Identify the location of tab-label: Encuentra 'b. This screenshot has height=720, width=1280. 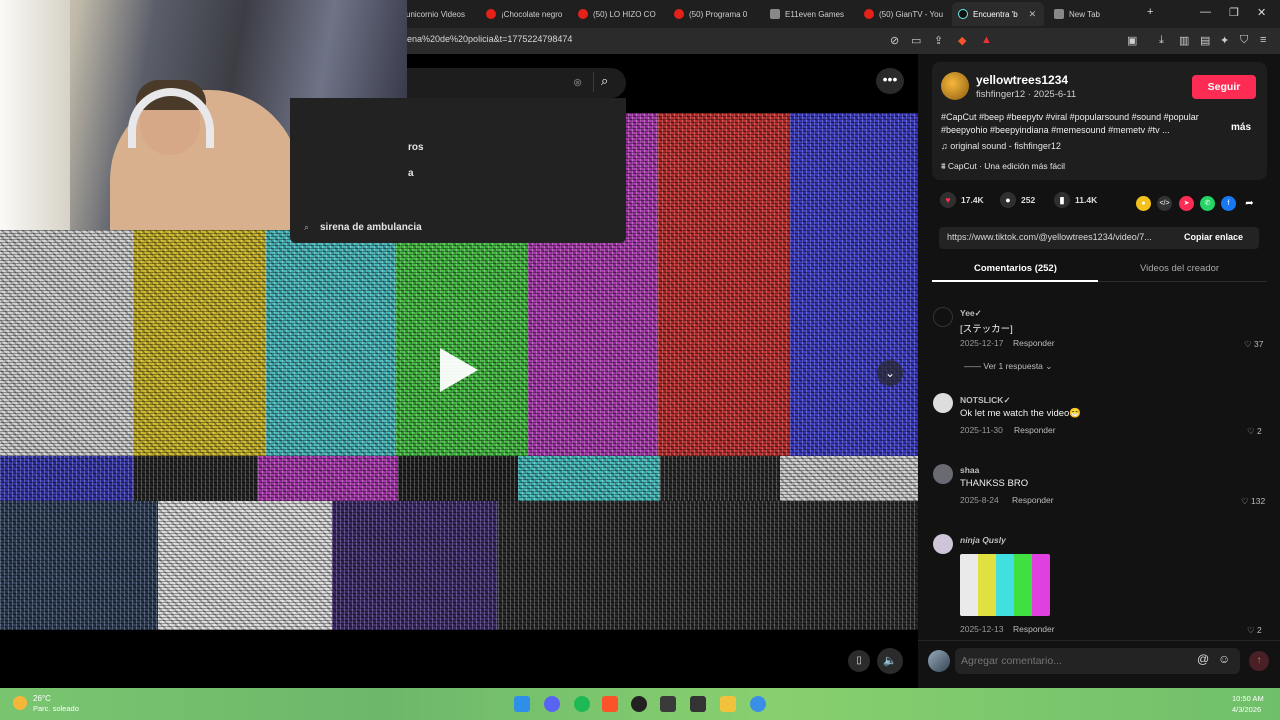
(995, 14).